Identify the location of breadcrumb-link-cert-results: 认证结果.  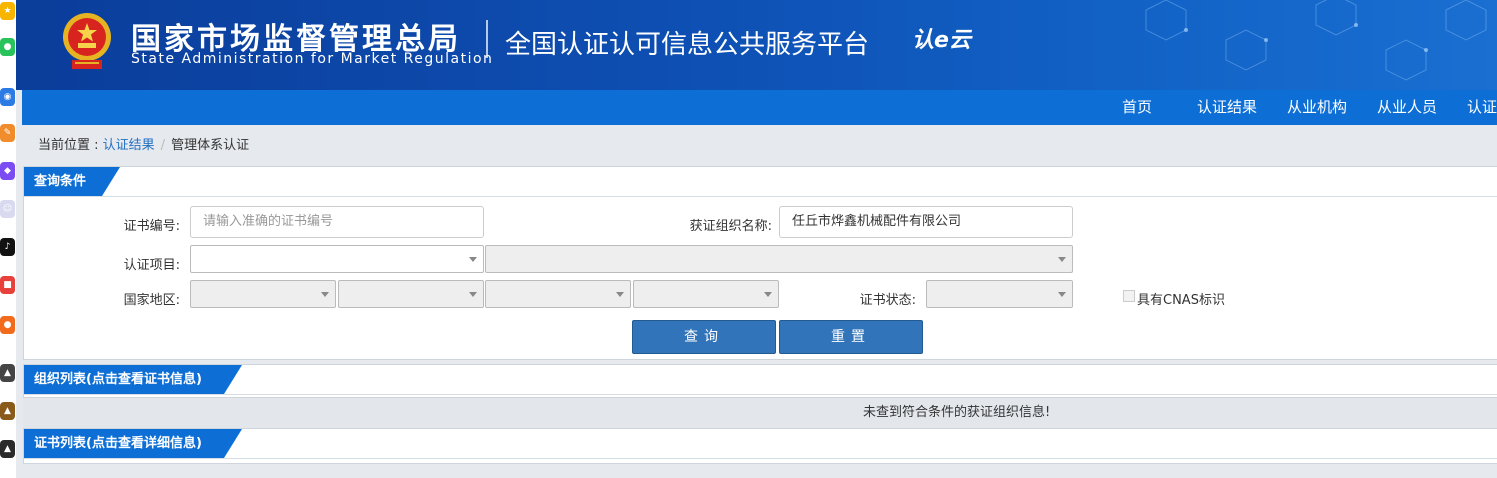
(129, 145).